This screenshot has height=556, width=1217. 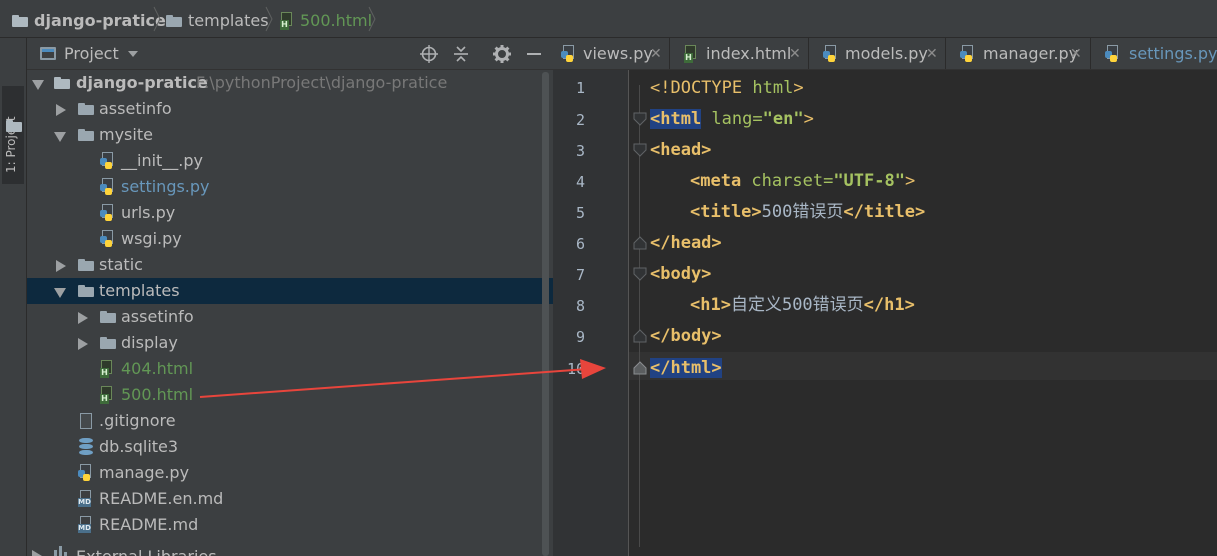 I want to click on target-icon, so click(x=429, y=54).